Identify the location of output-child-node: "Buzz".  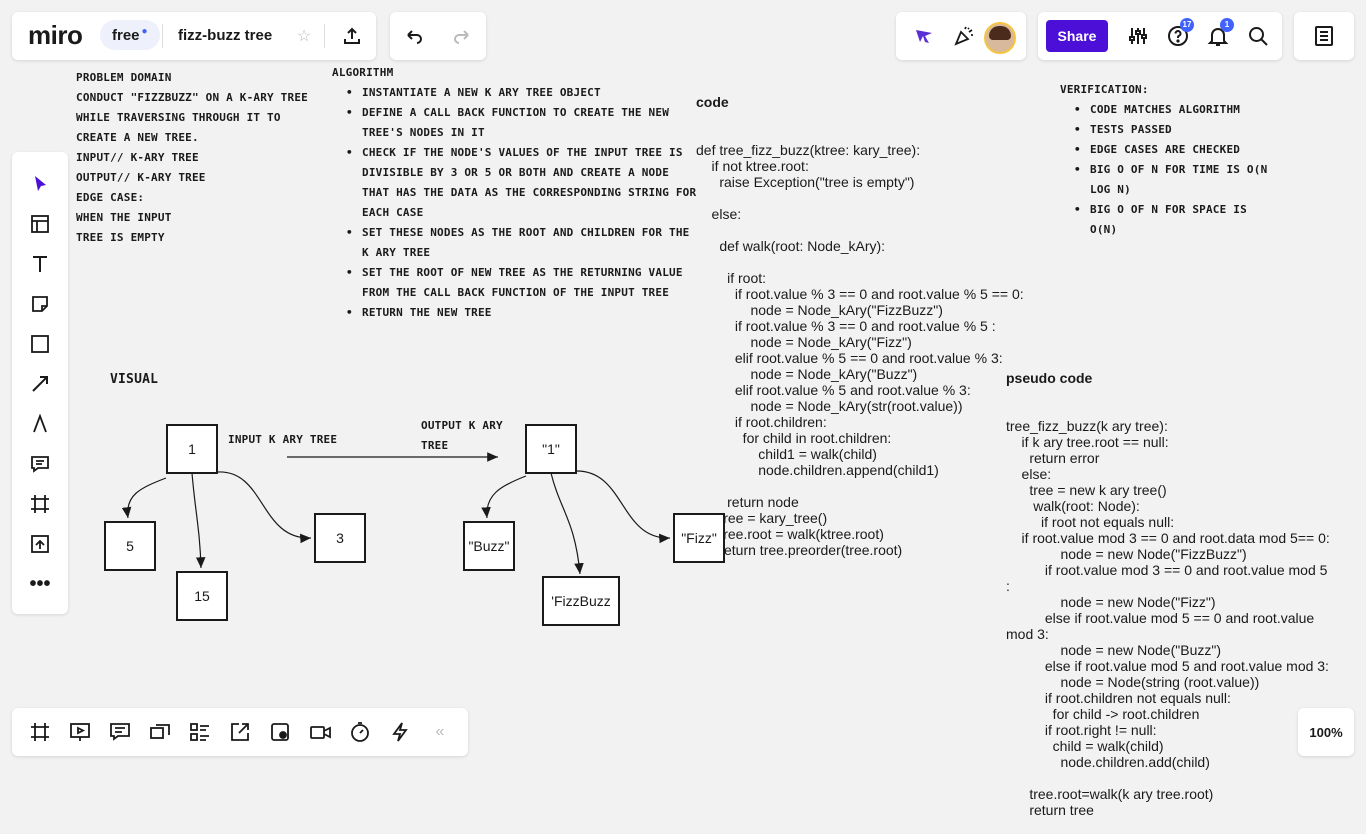
(489, 546).